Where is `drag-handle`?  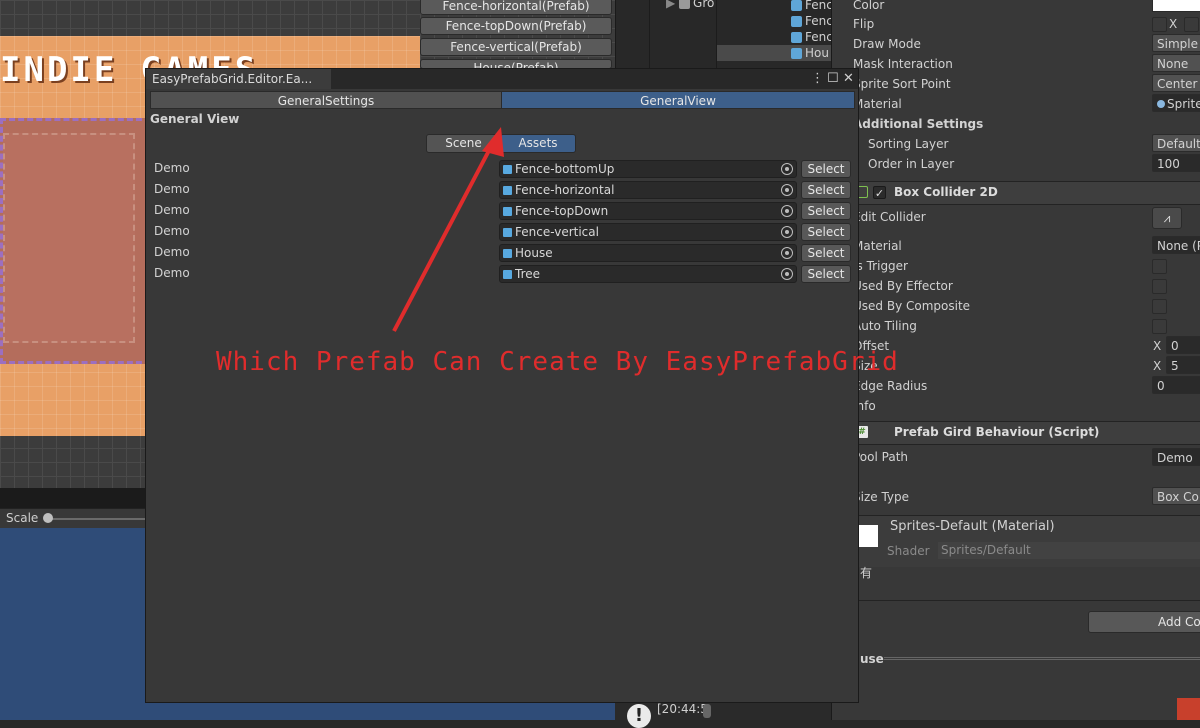 drag-handle is located at coordinates (1042, 658).